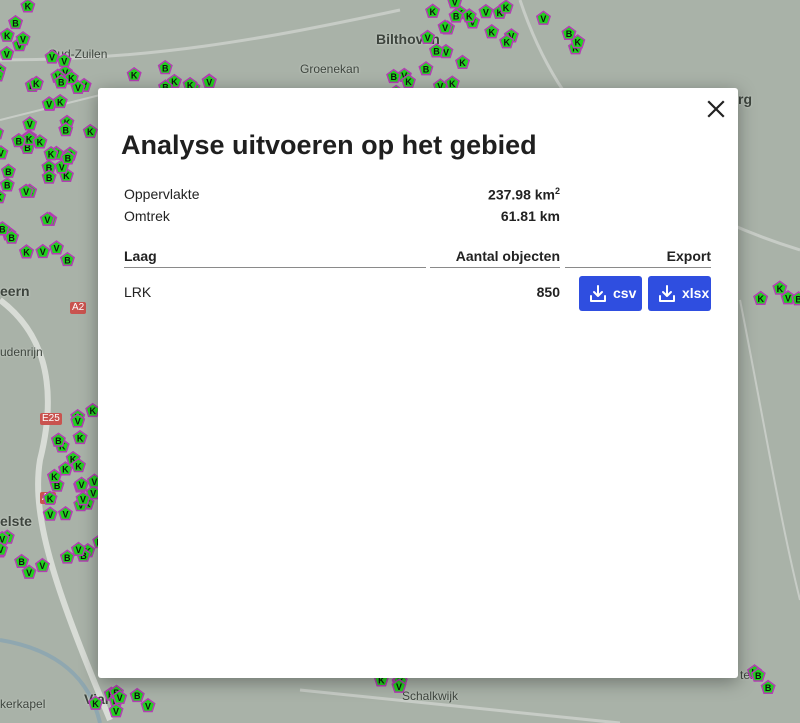 The width and height of the screenshot is (800, 723). Describe the element at coordinates (610, 293) in the screenshot. I see `export-csv-button: csv` at that location.